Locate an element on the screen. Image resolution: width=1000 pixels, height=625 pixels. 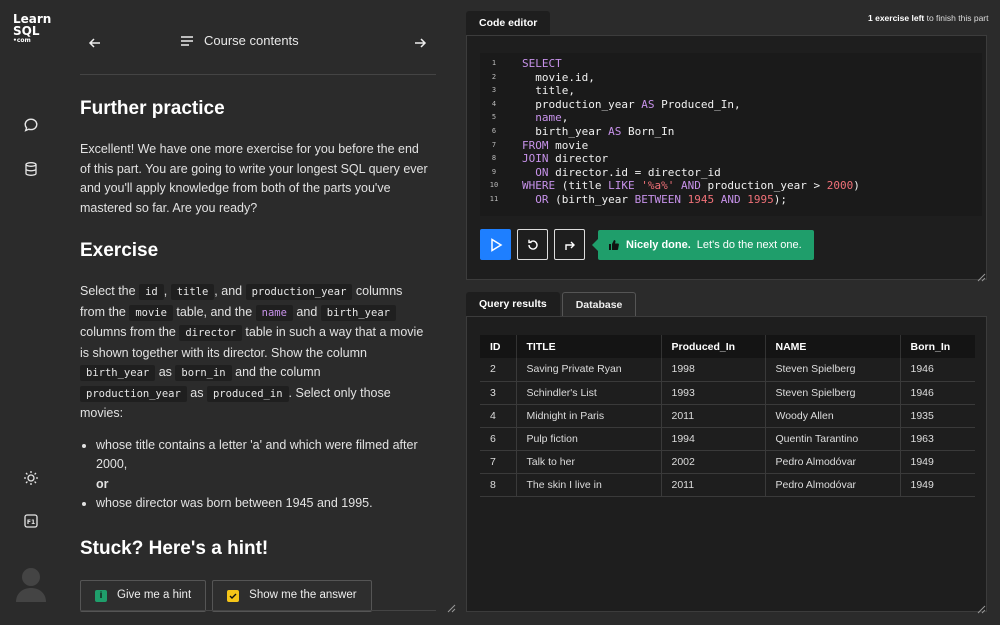
table-cell: 1994 is located at coordinates (713, 439).